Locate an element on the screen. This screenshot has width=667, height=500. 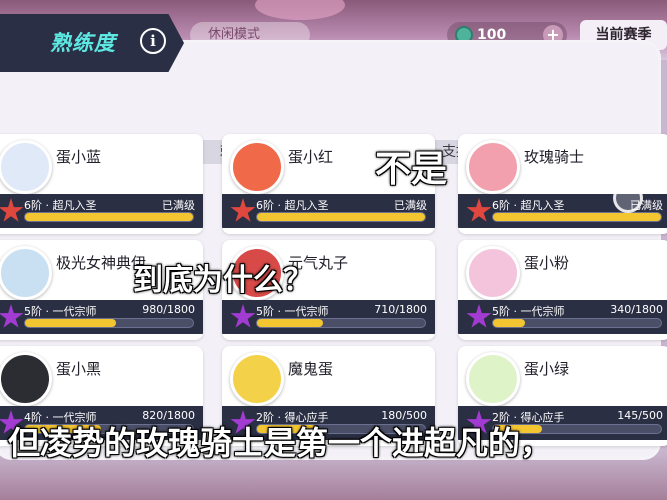
hero-card: 玫瑰骑士 6阶 · 超凡入圣 已满级 is located at coordinates (562, 184).